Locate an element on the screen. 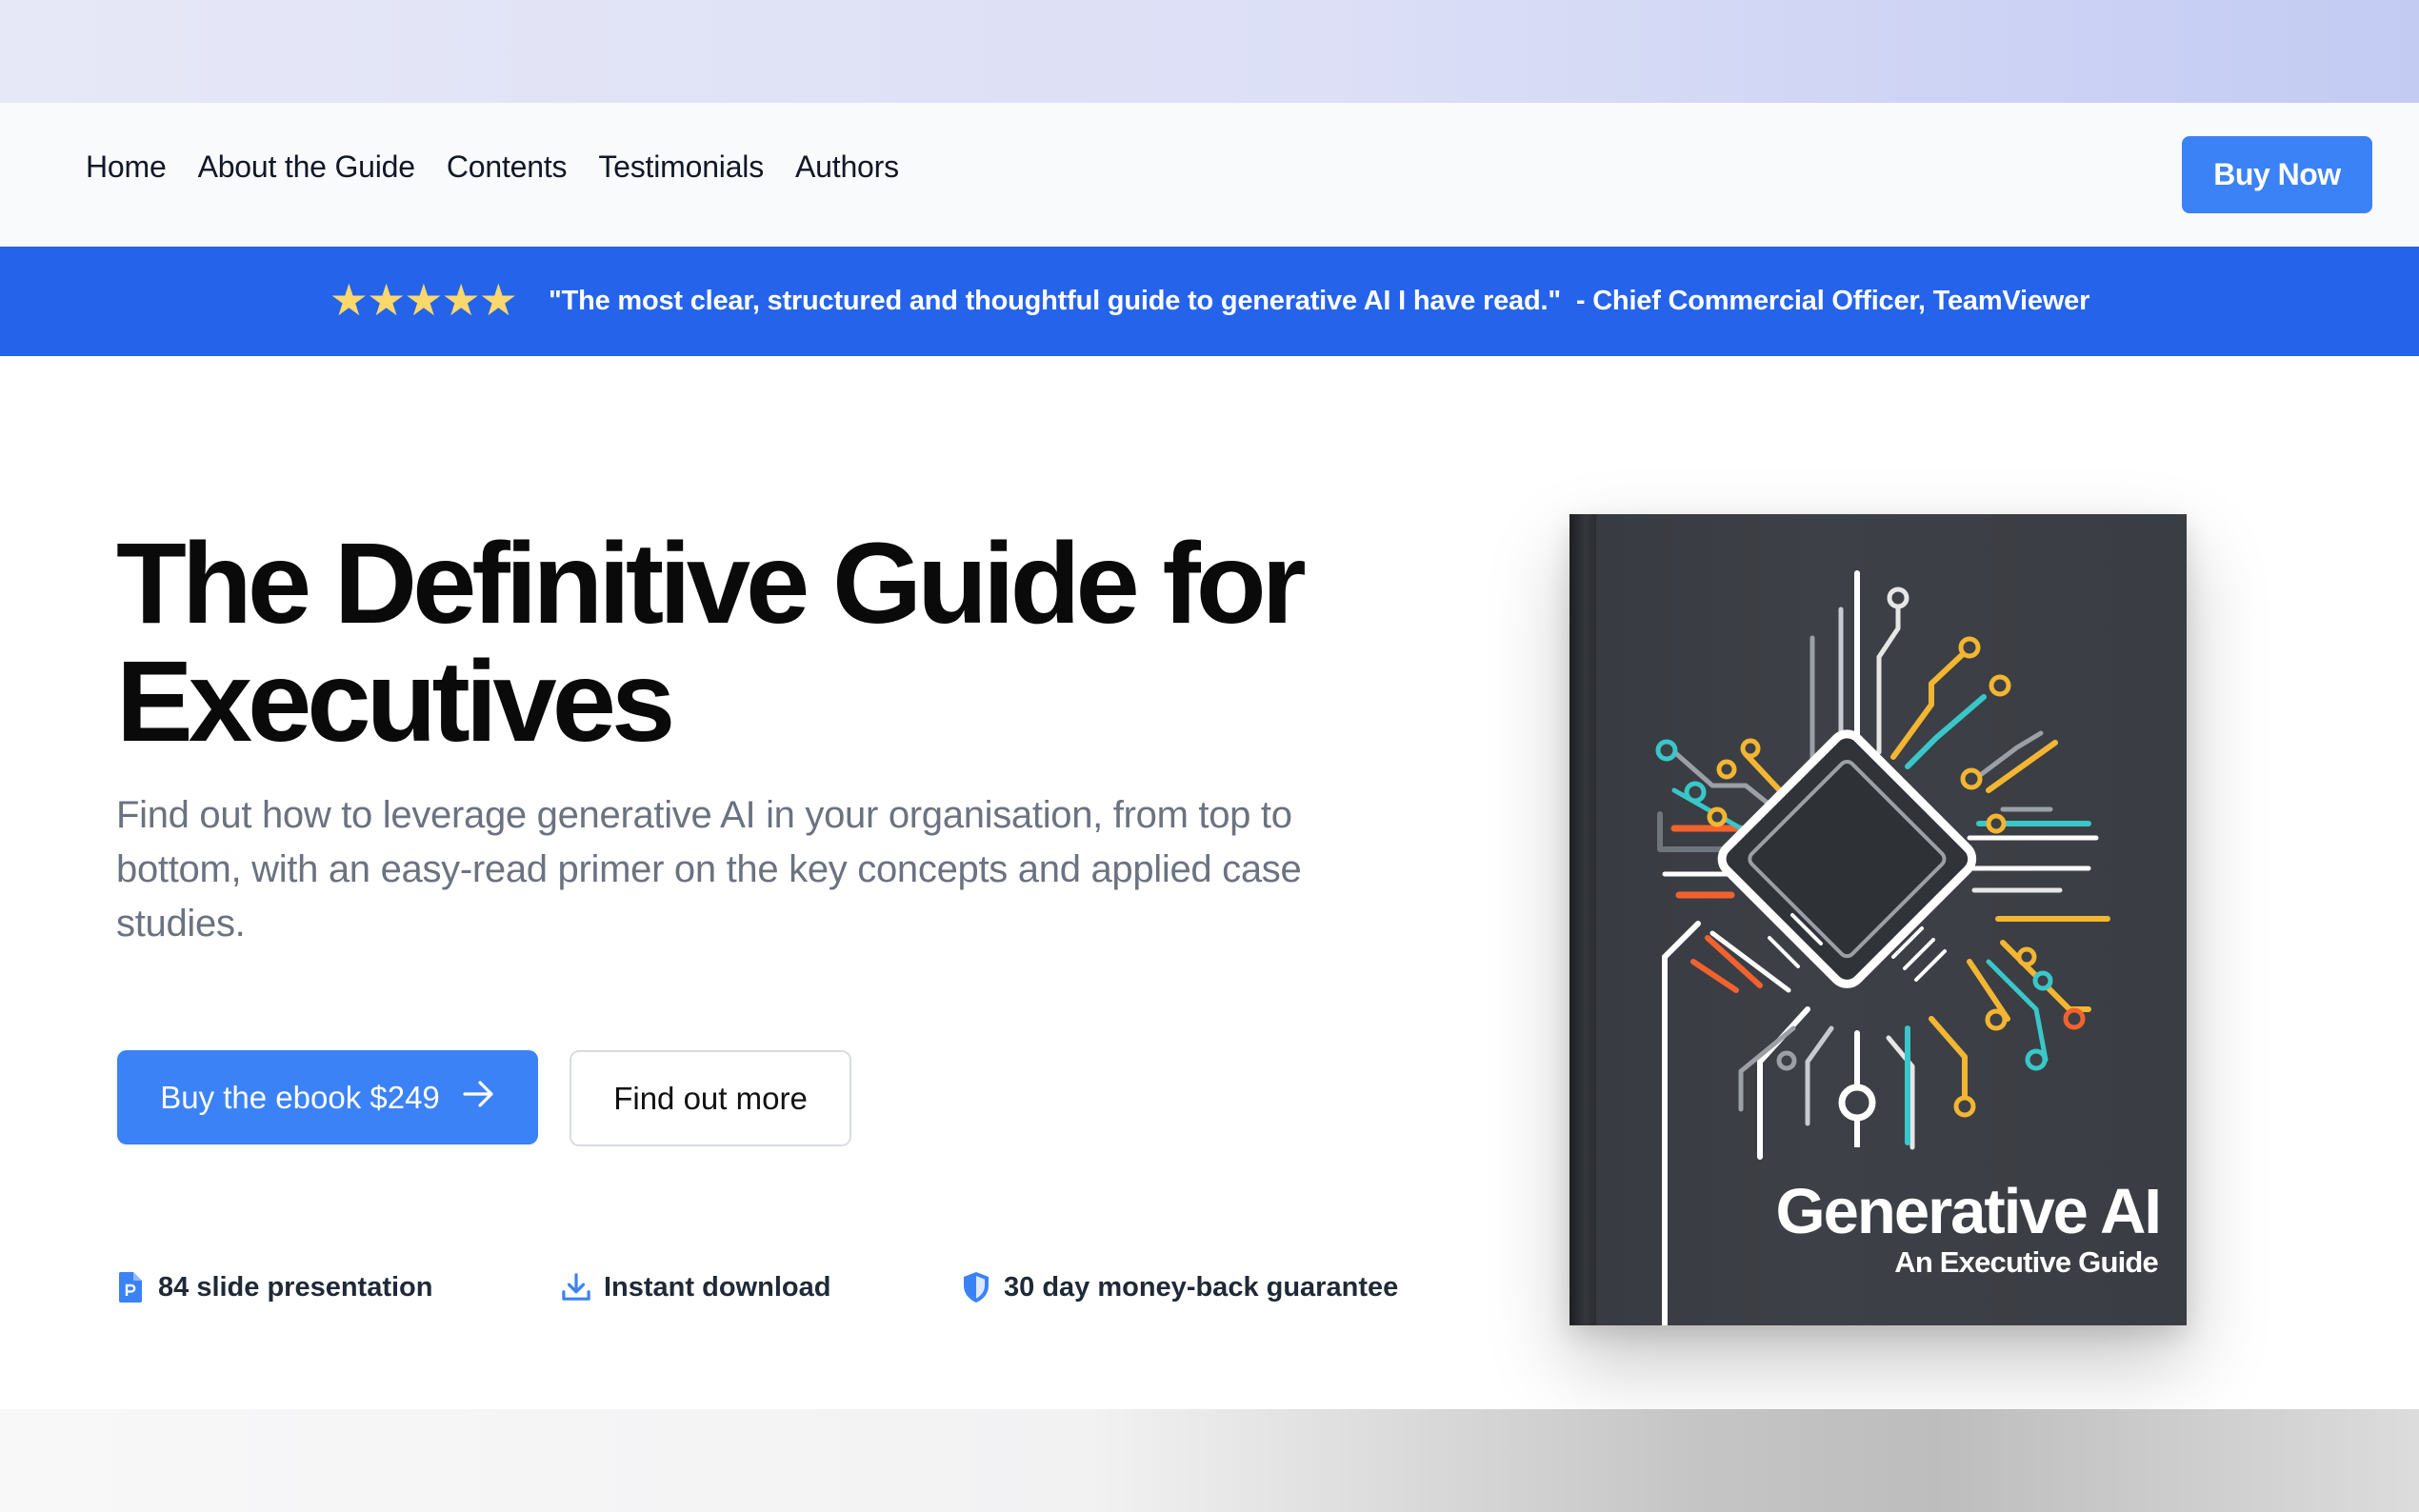 The image size is (2419, 1512). hero-headline: The Definitive Guide for Executives is located at coordinates (711, 642).